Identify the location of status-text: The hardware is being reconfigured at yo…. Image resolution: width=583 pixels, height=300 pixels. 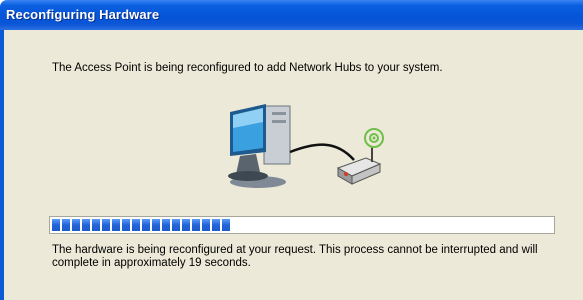
(295, 256).